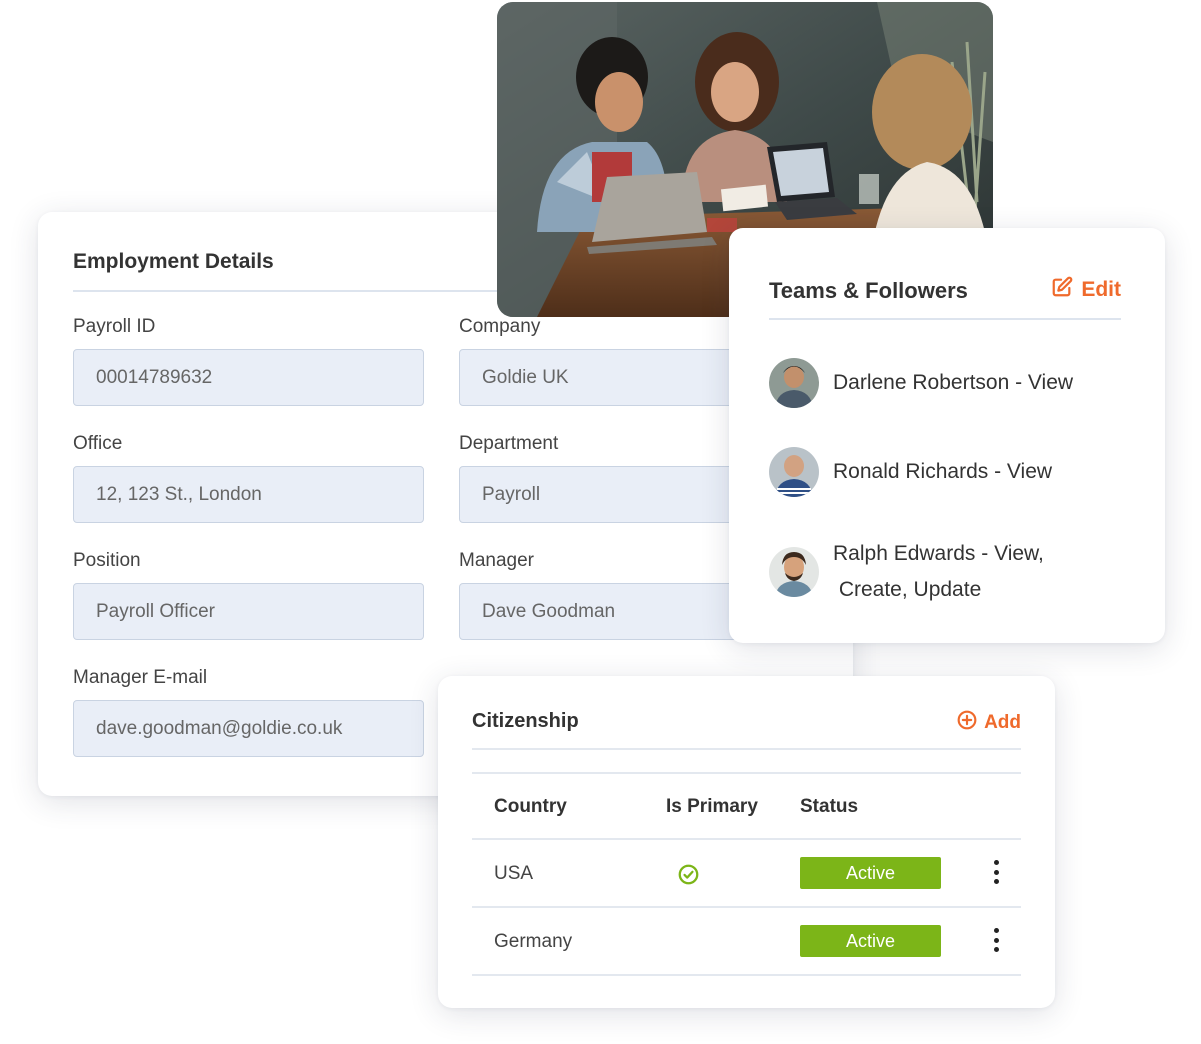 Image resolution: width=1201 pixels, height=1044 pixels. What do you see at coordinates (1002, 722) in the screenshot?
I see `add-label: Add` at bounding box center [1002, 722].